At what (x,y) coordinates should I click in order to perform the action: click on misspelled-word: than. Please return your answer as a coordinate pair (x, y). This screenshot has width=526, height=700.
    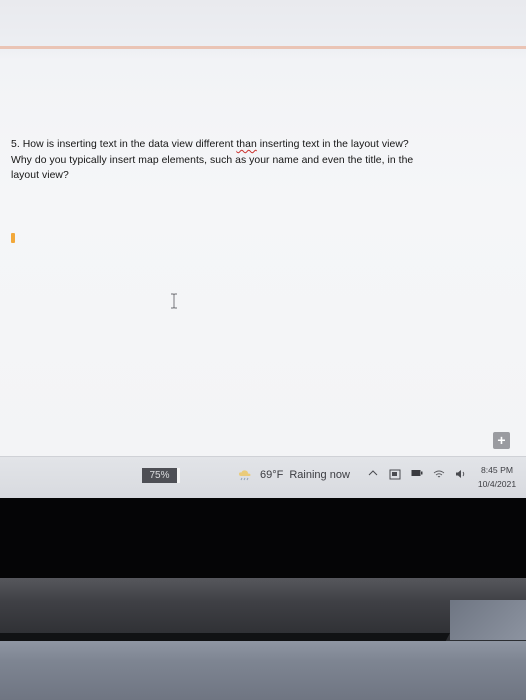
    Looking at the image, I should click on (246, 144).